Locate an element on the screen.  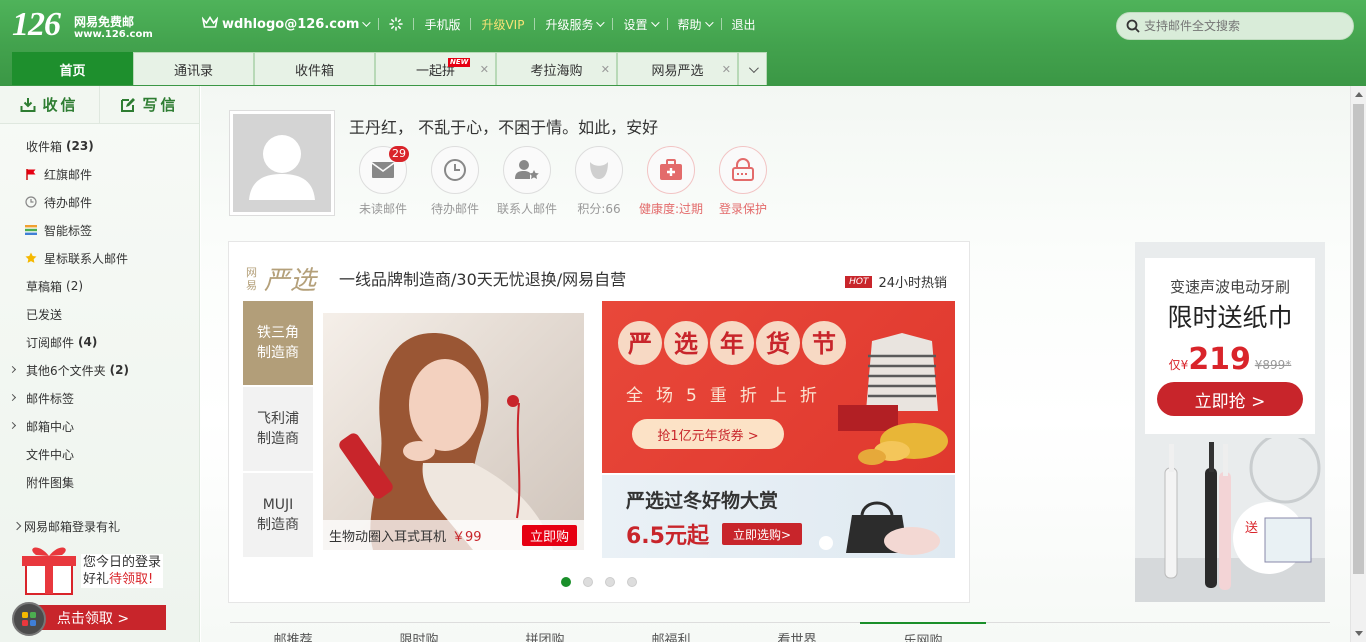
write-button: 写信 is located at coordinates (149, 104).